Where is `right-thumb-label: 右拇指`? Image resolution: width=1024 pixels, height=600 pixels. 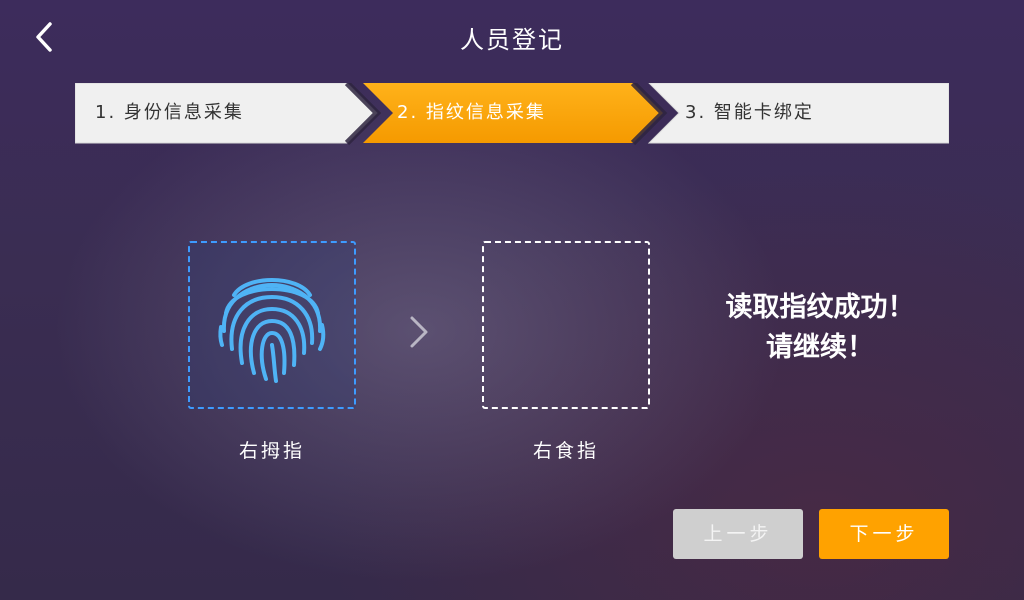 right-thumb-label: 右拇指 is located at coordinates (271, 451).